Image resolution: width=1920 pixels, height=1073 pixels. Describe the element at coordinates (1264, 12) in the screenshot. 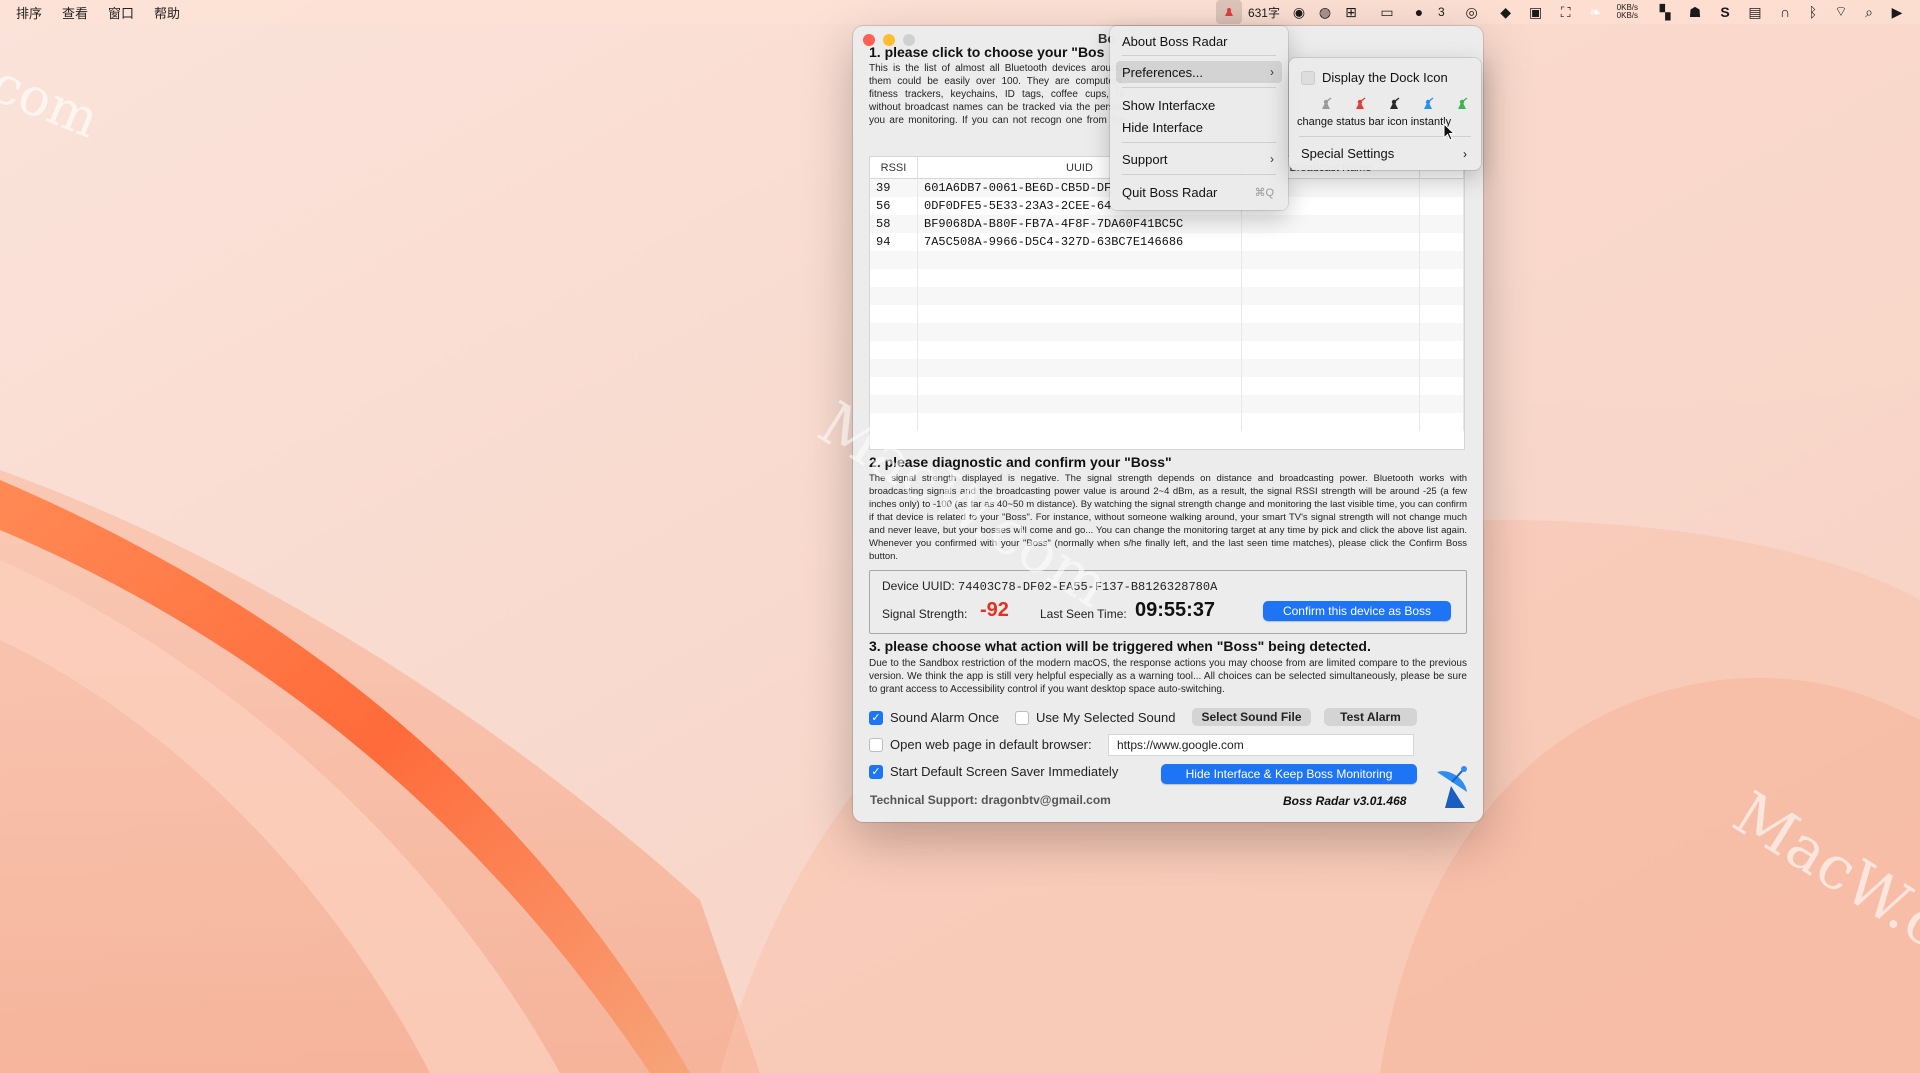

I see `word-count: 631字` at that location.